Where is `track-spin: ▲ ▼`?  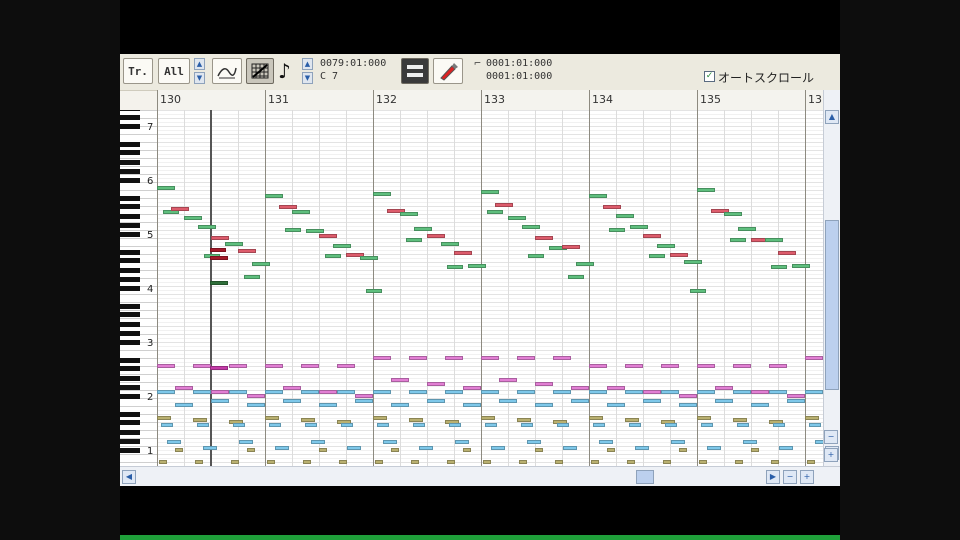 track-spin: ▲ ▼ is located at coordinates (199, 71).